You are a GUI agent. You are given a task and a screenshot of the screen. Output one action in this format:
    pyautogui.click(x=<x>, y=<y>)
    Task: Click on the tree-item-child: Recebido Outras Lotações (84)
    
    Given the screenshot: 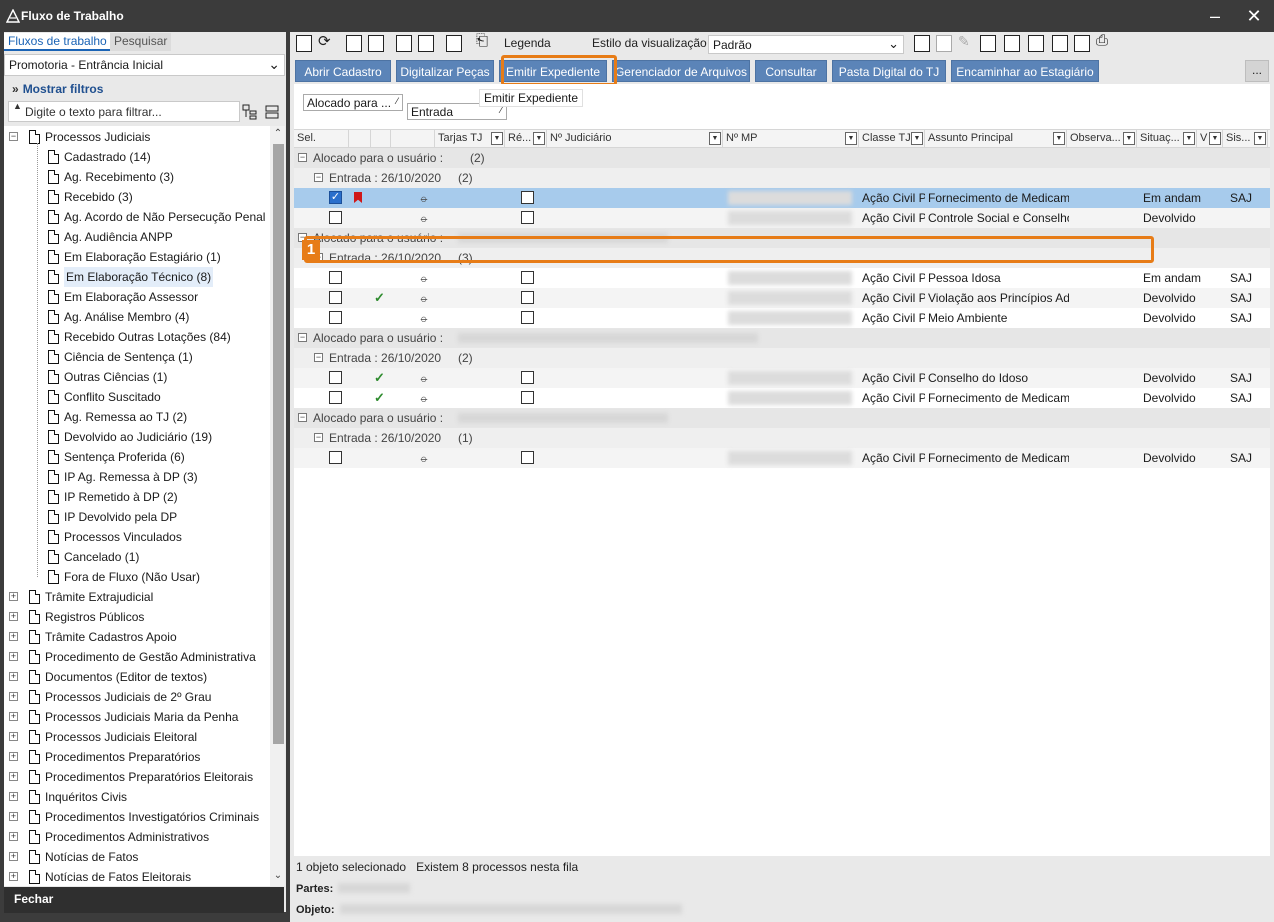 What is the action you would take?
    pyautogui.click(x=137, y=337)
    